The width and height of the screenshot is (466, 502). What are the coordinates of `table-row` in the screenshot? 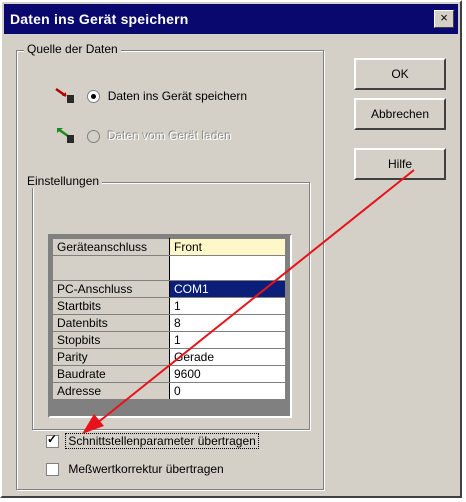 It's located at (169, 268).